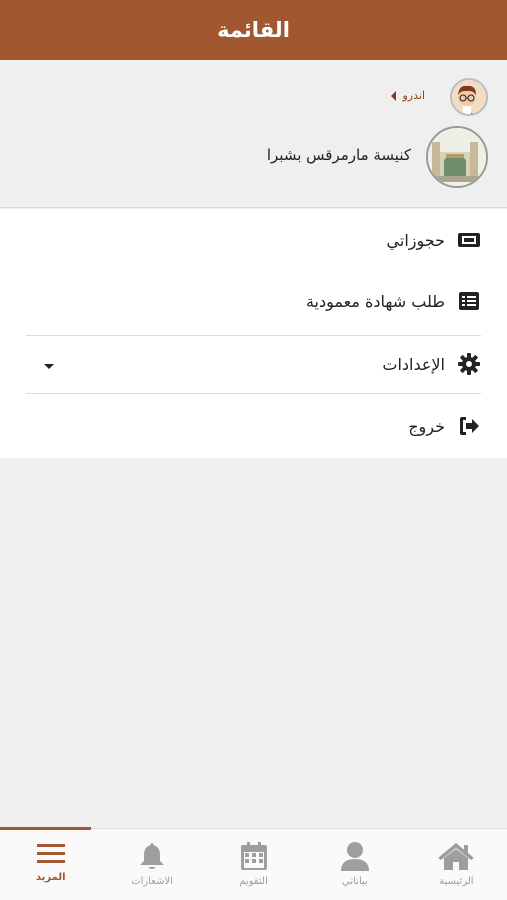 Image resolution: width=507 pixels, height=900 pixels. I want to click on menu-item-my-bookings: حجوزاتي, so click(253, 240).